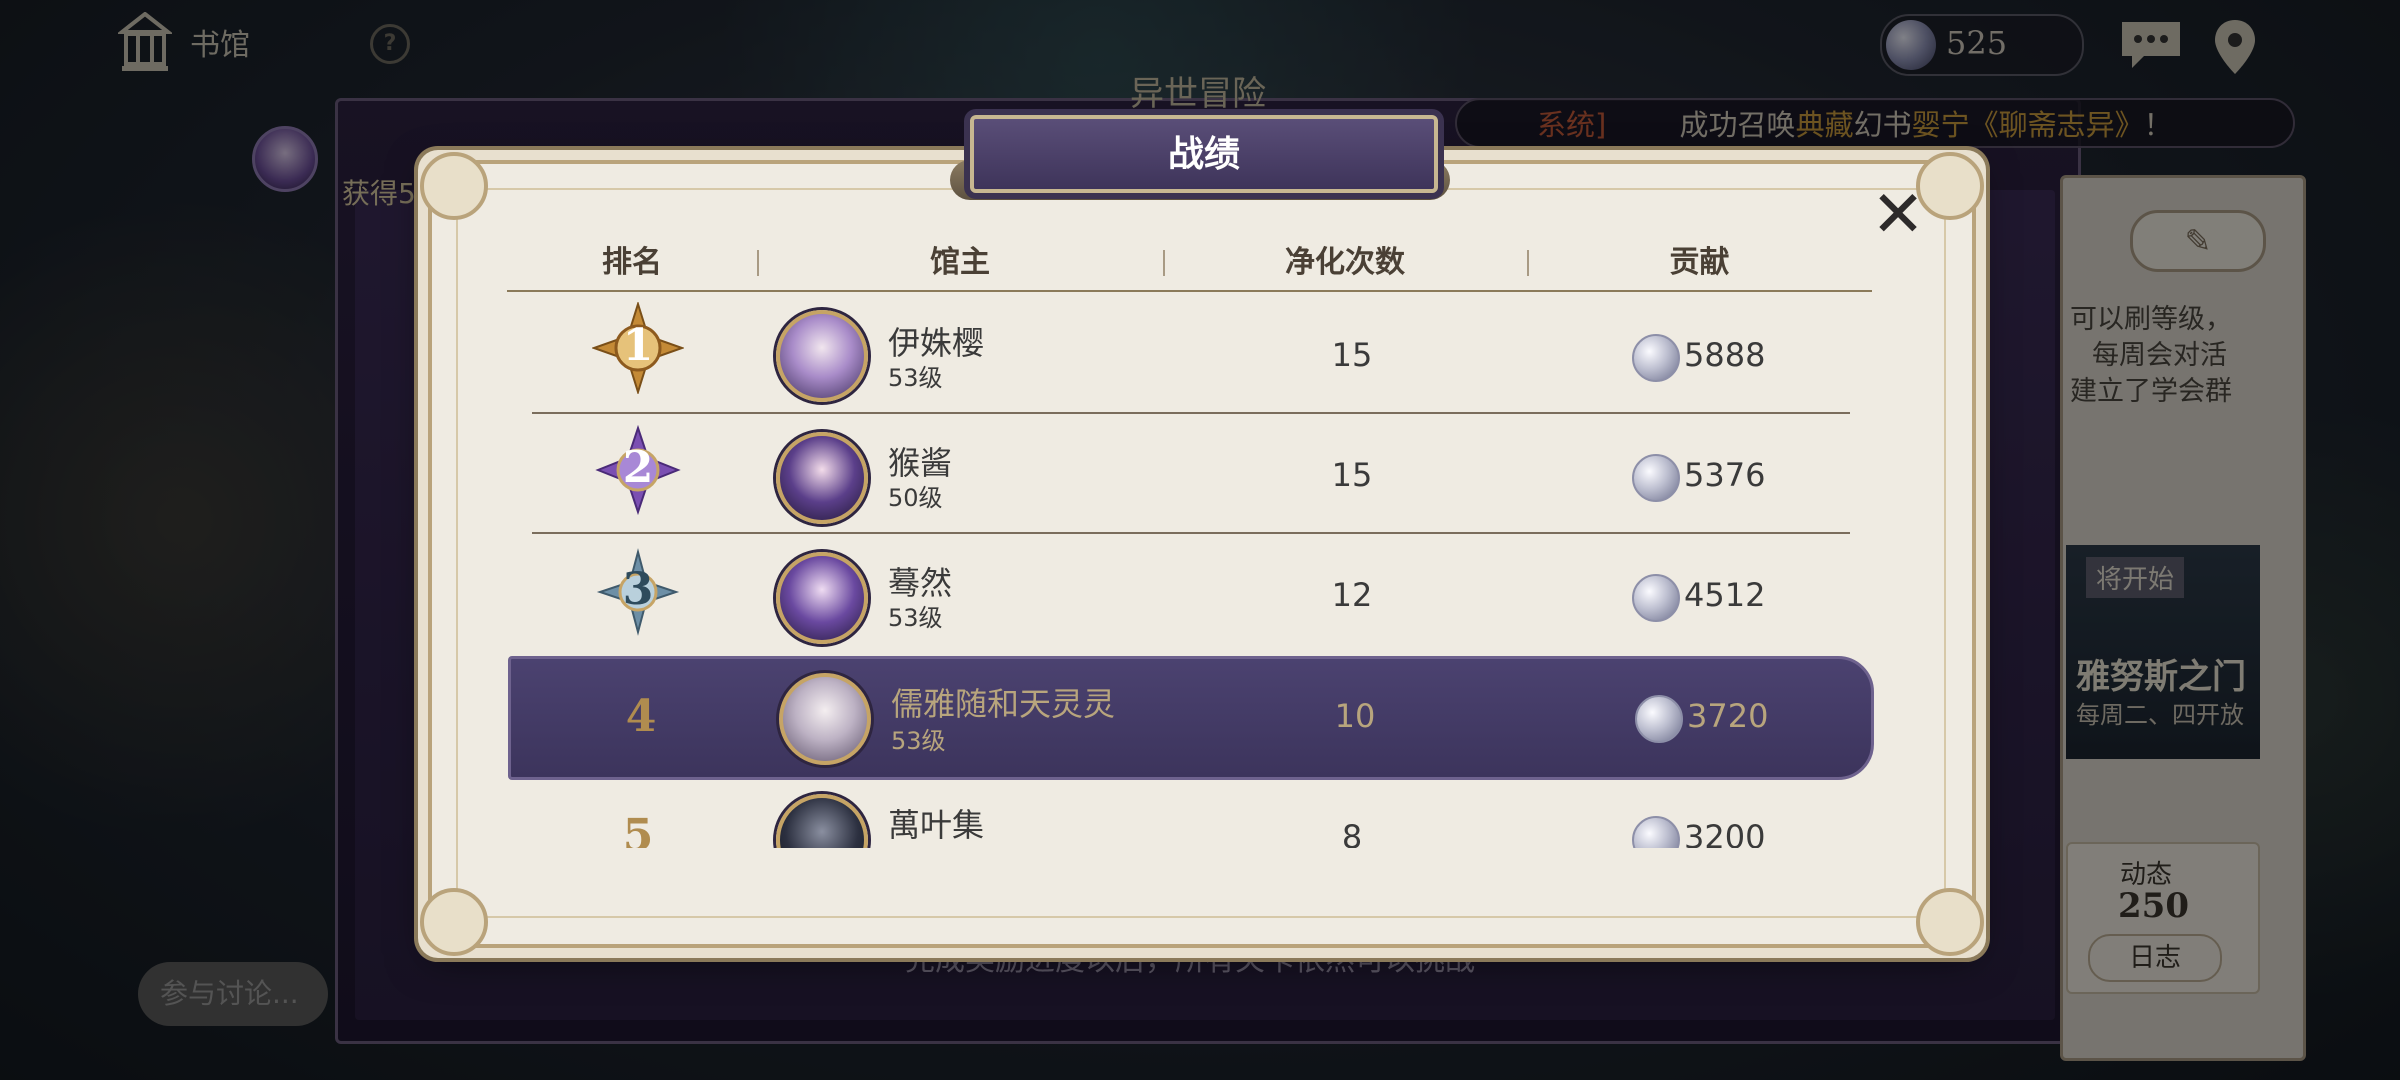 This screenshot has height=1080, width=2400. I want to click on table-row-clip: 5 萬叶集 8 3200, so click(1191, 812).